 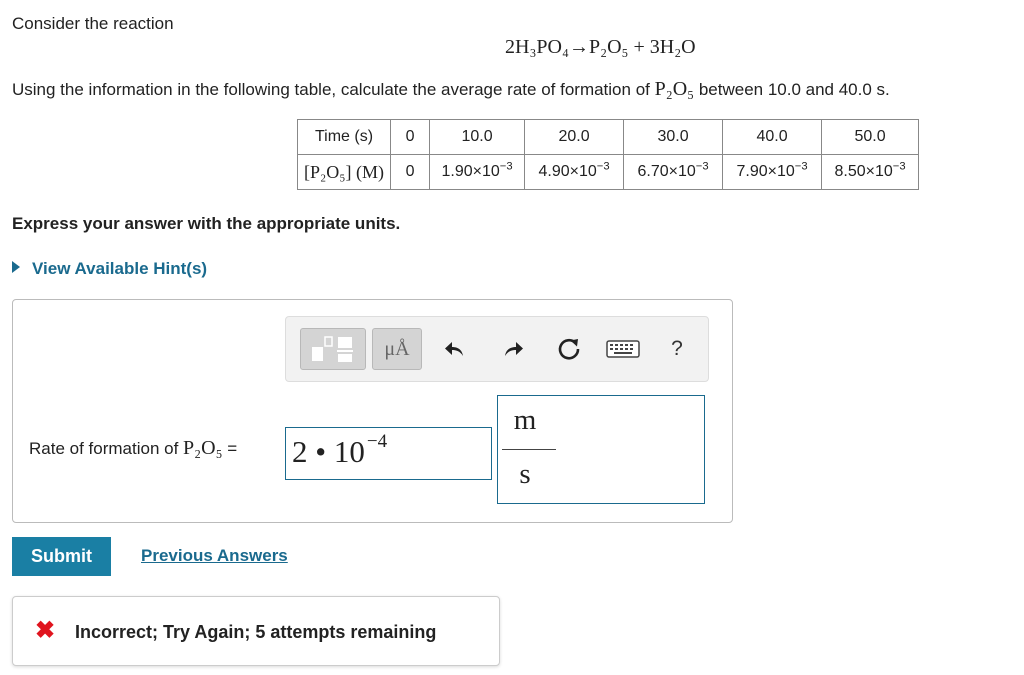 What do you see at coordinates (653, 171) in the screenshot?
I see `concentration-mantissa: 6.70` at bounding box center [653, 171].